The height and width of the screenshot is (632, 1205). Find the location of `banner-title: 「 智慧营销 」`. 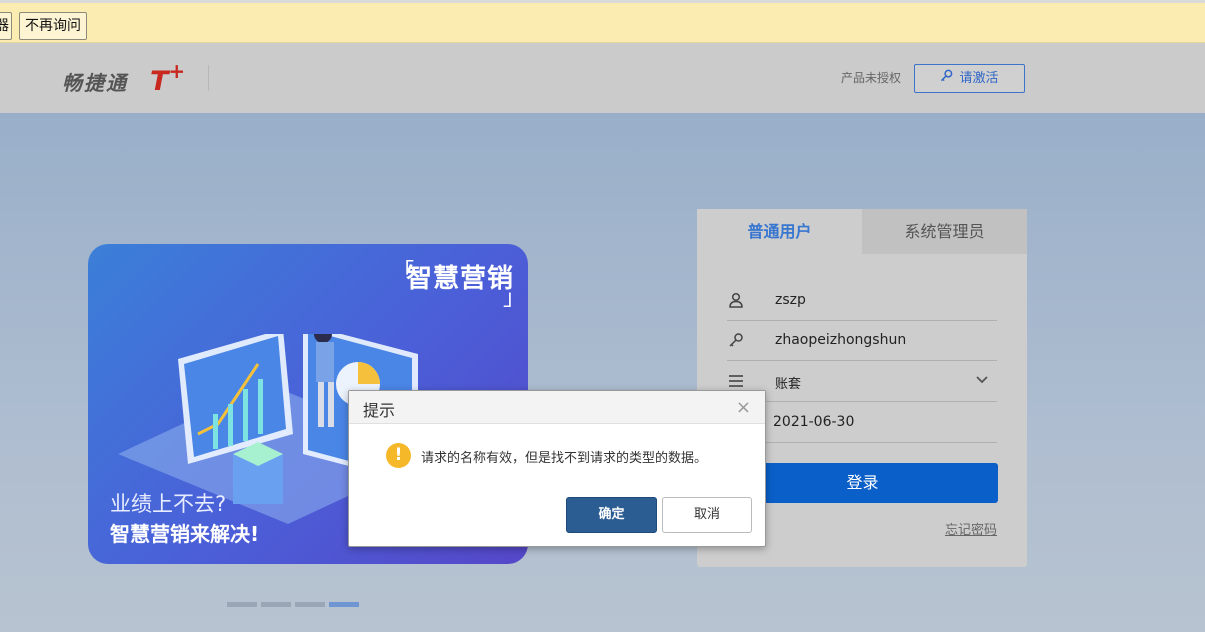

banner-title: 「 智慧营销 」 is located at coordinates (458, 285).